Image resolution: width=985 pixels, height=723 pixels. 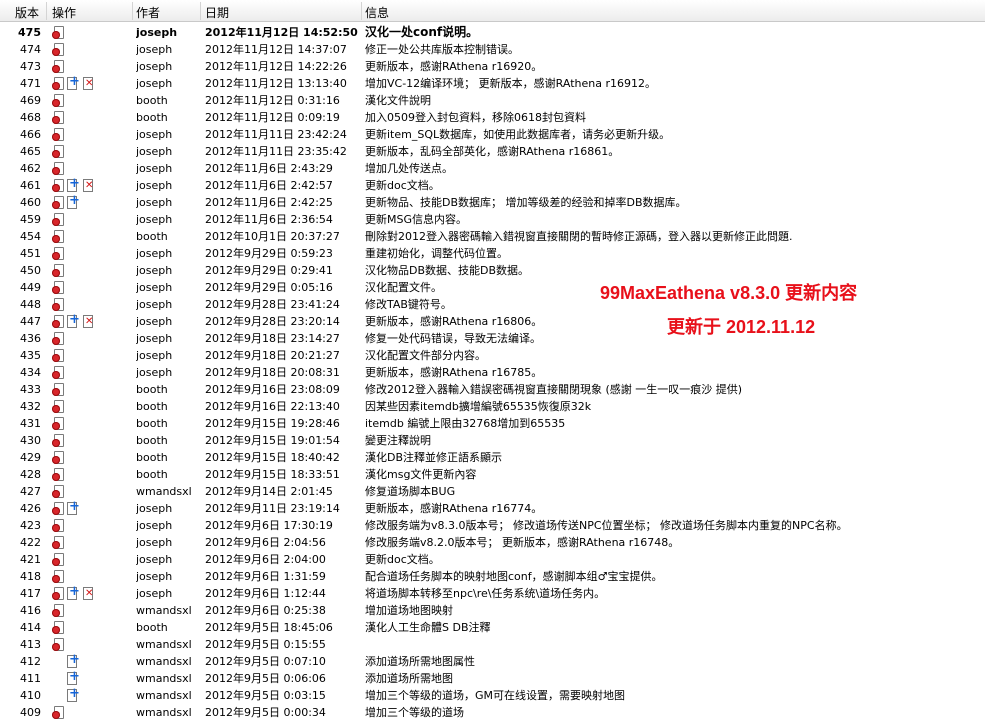 I want to click on log-row: 409 wmandsxl 2012年9月5日 0:00:34 增加三个等级的道场, so click(x=492, y=712).